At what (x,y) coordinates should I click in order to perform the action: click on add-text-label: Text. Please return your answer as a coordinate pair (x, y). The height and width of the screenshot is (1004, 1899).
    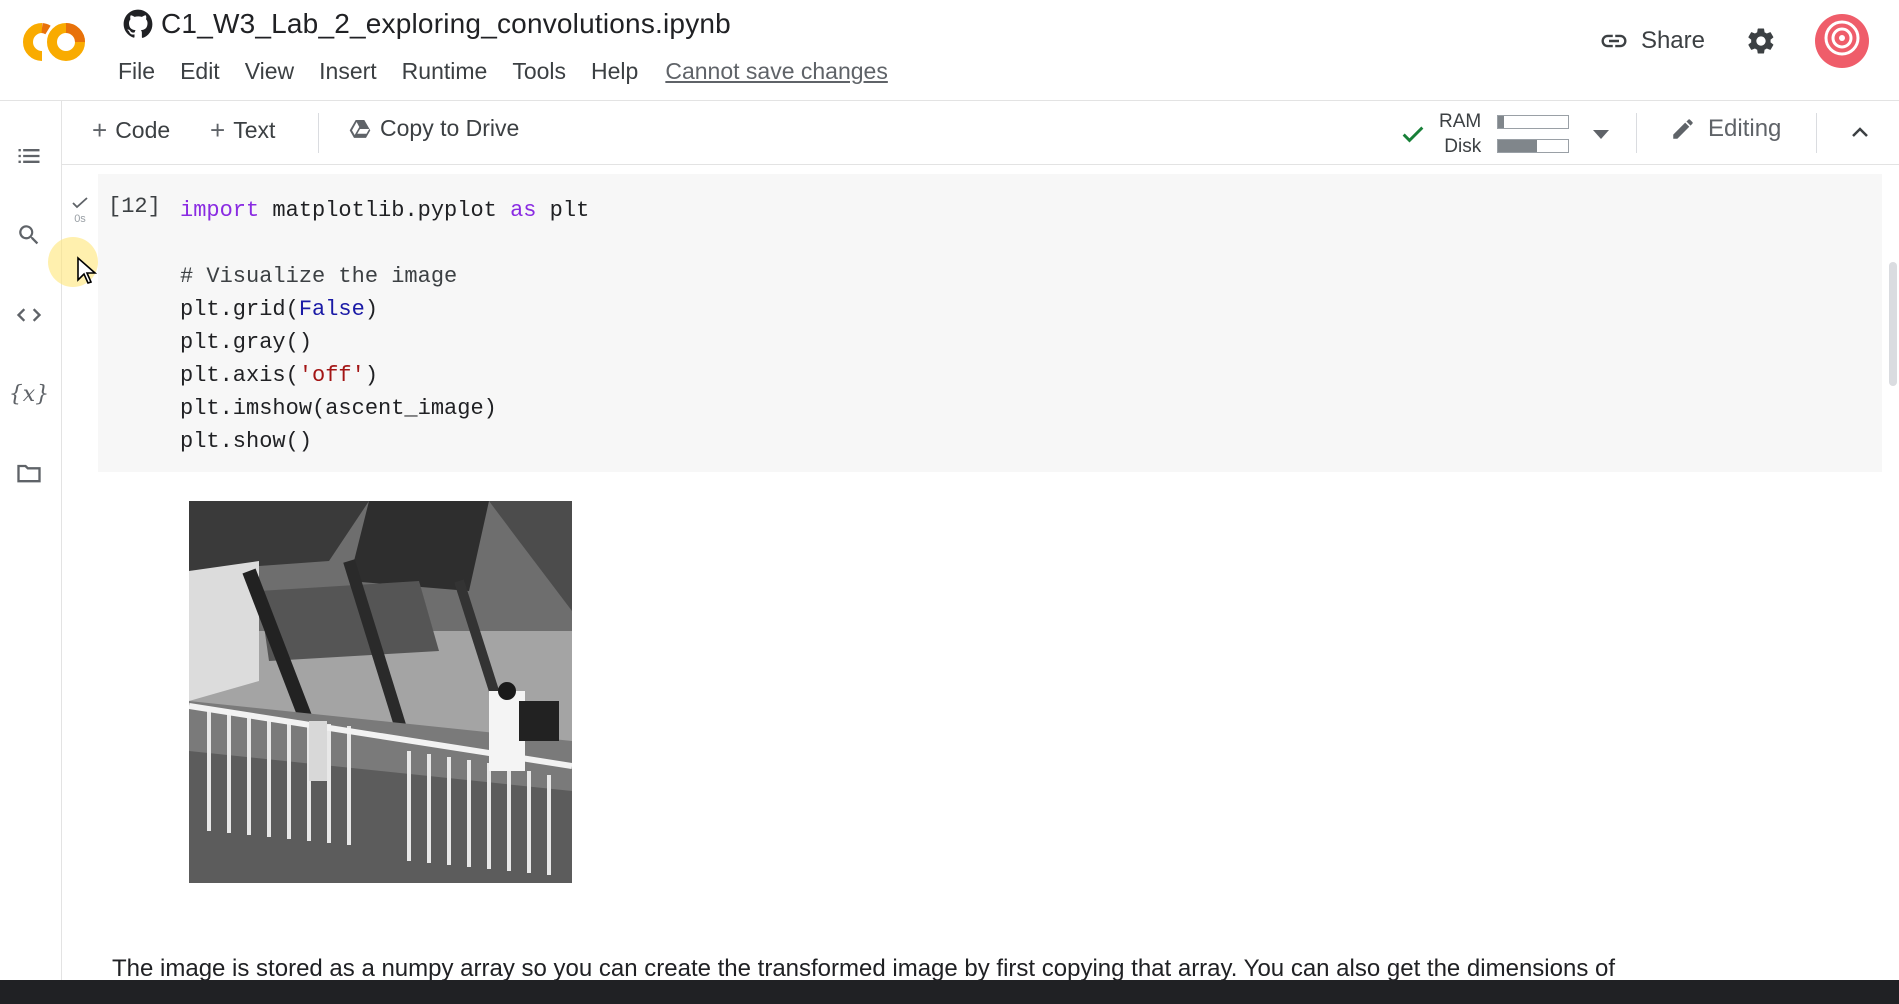
    Looking at the image, I should click on (254, 130).